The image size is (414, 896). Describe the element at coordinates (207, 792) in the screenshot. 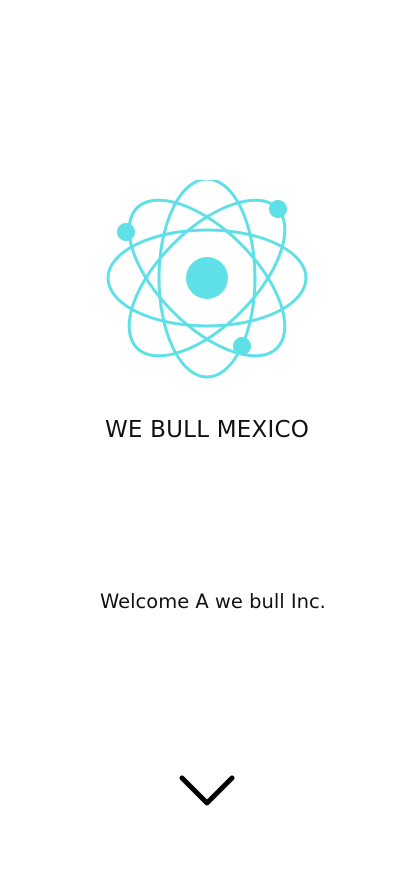

I see `chevron-down-icon` at that location.